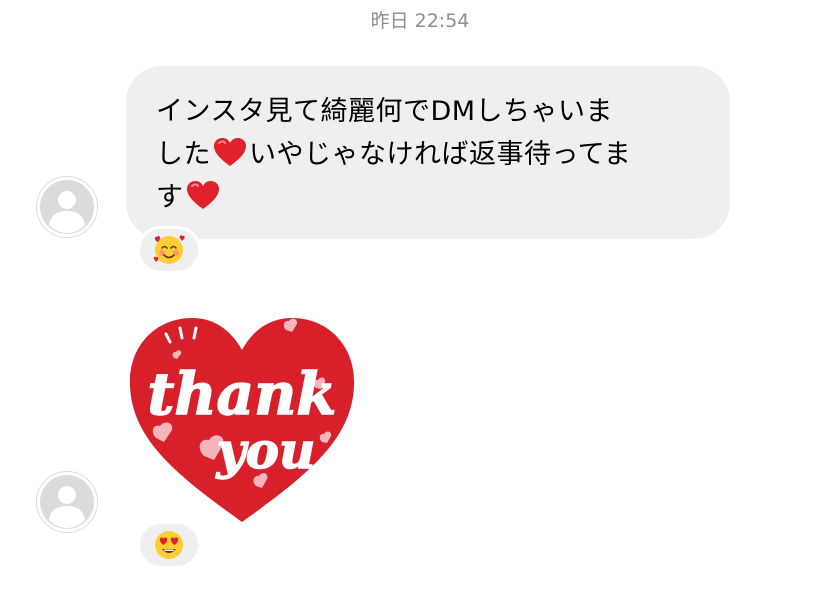 The width and height of the screenshot is (840, 591). What do you see at coordinates (266, 450) in the screenshot?
I see `sticker-word-you: you` at bounding box center [266, 450].